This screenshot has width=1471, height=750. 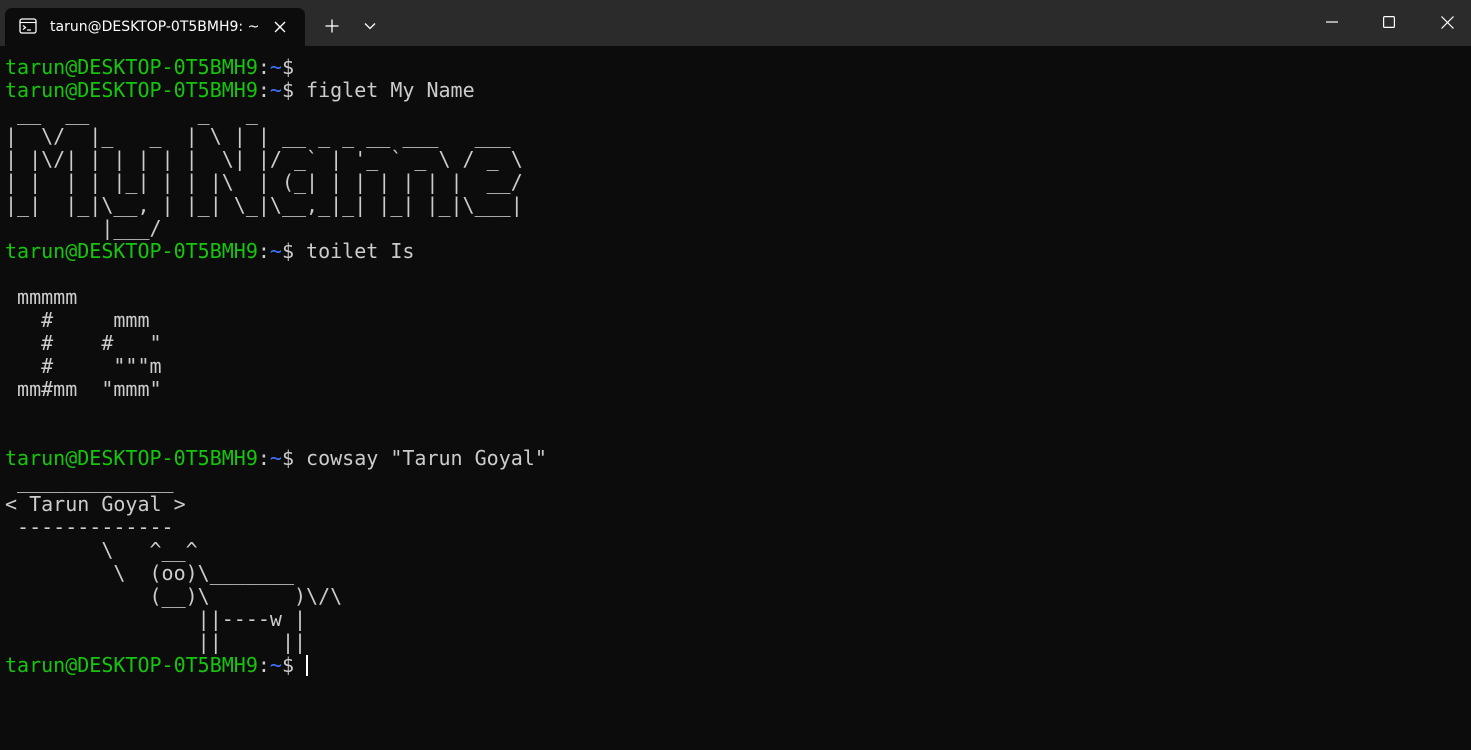 What do you see at coordinates (735, 23) in the screenshot?
I see `title-bar: tarun@DESKTOP-0T5BMH9: ~` at bounding box center [735, 23].